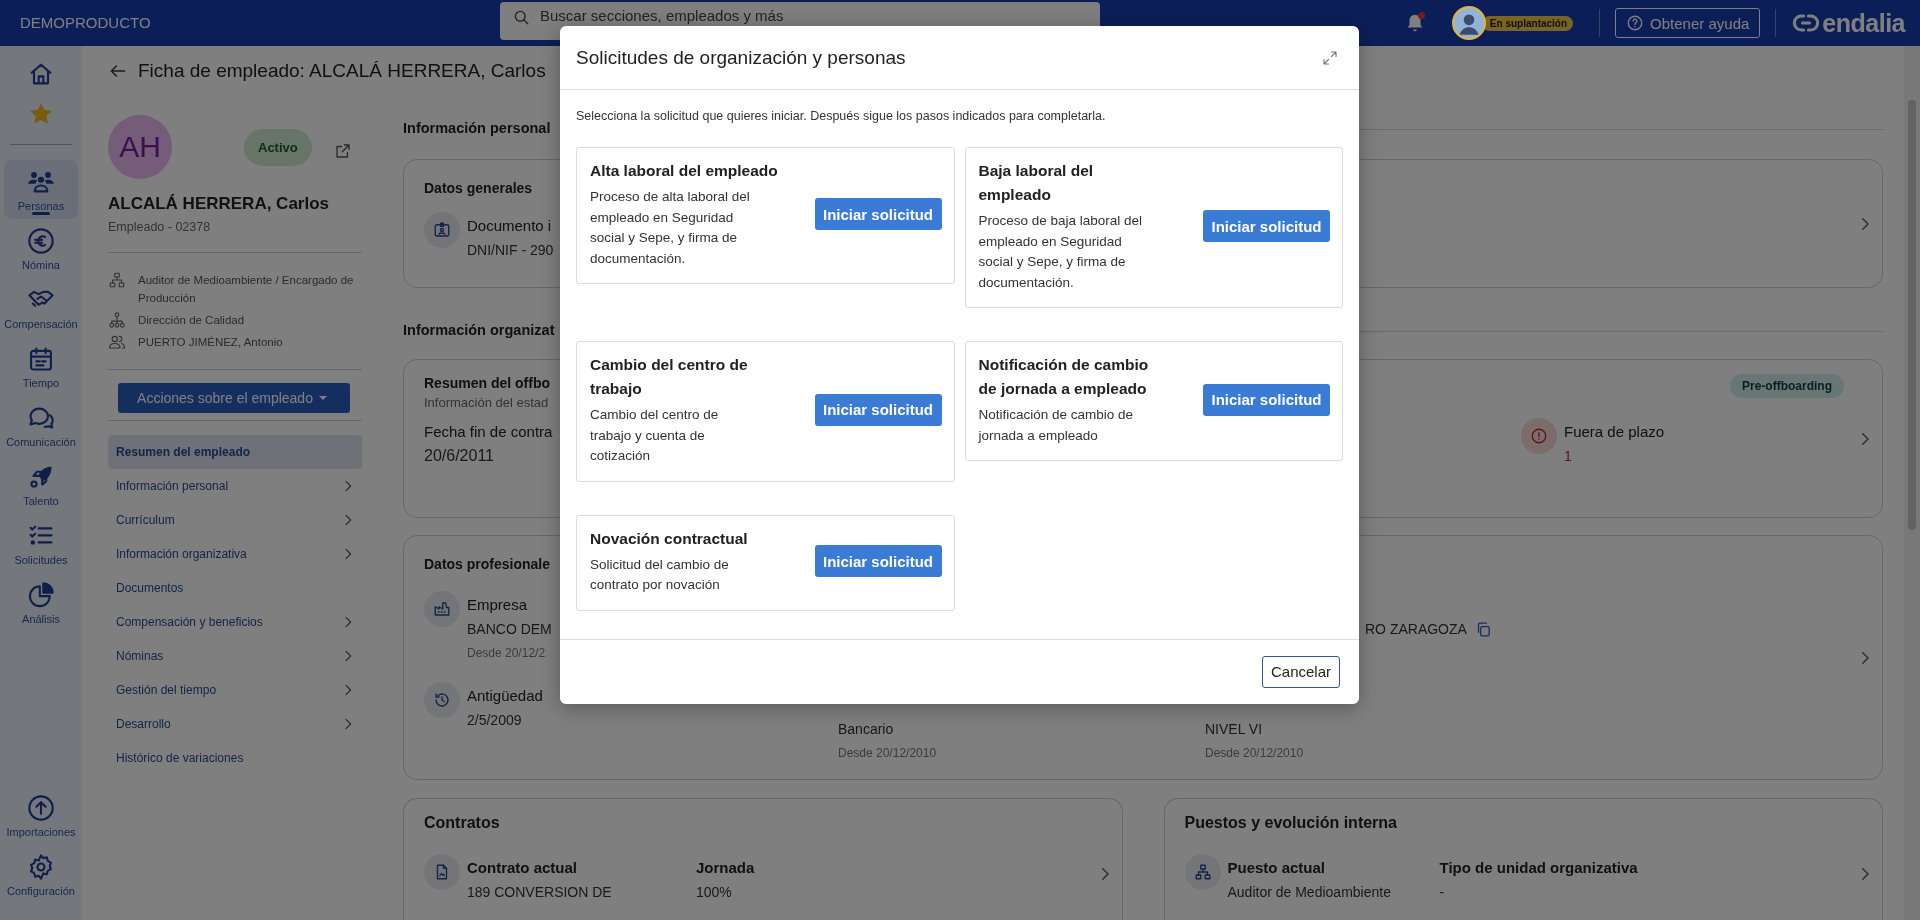 The height and width of the screenshot is (920, 1920). What do you see at coordinates (41, 307) in the screenshot?
I see `nav-item: Compensación` at bounding box center [41, 307].